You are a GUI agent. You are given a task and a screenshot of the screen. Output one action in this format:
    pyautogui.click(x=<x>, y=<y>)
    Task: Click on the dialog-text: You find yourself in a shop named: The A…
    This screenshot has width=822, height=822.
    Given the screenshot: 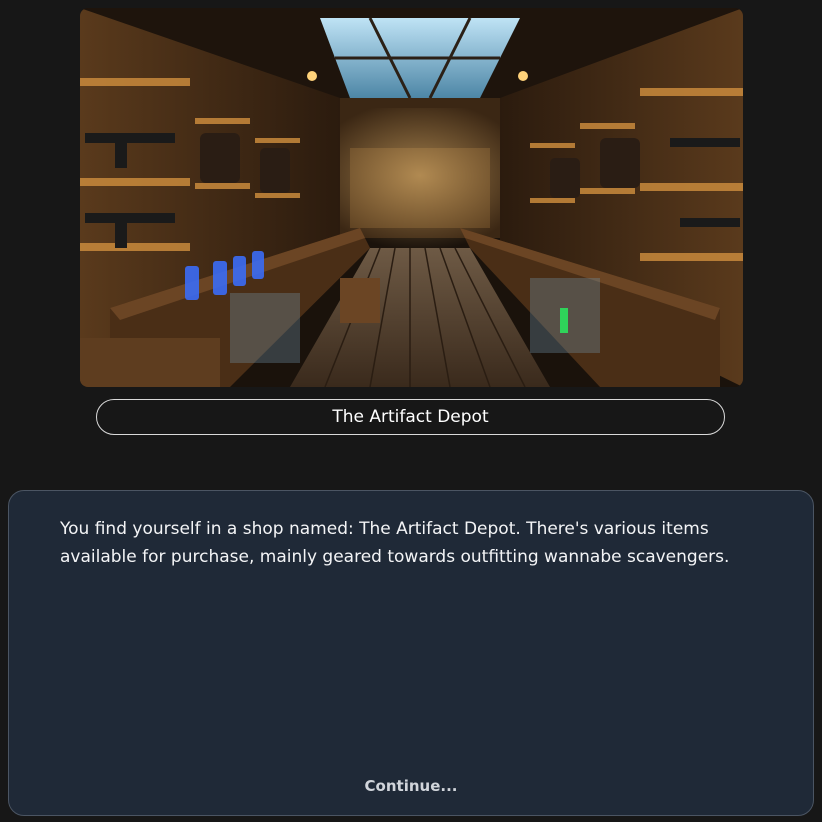 What is the action you would take?
    pyautogui.click(x=395, y=543)
    